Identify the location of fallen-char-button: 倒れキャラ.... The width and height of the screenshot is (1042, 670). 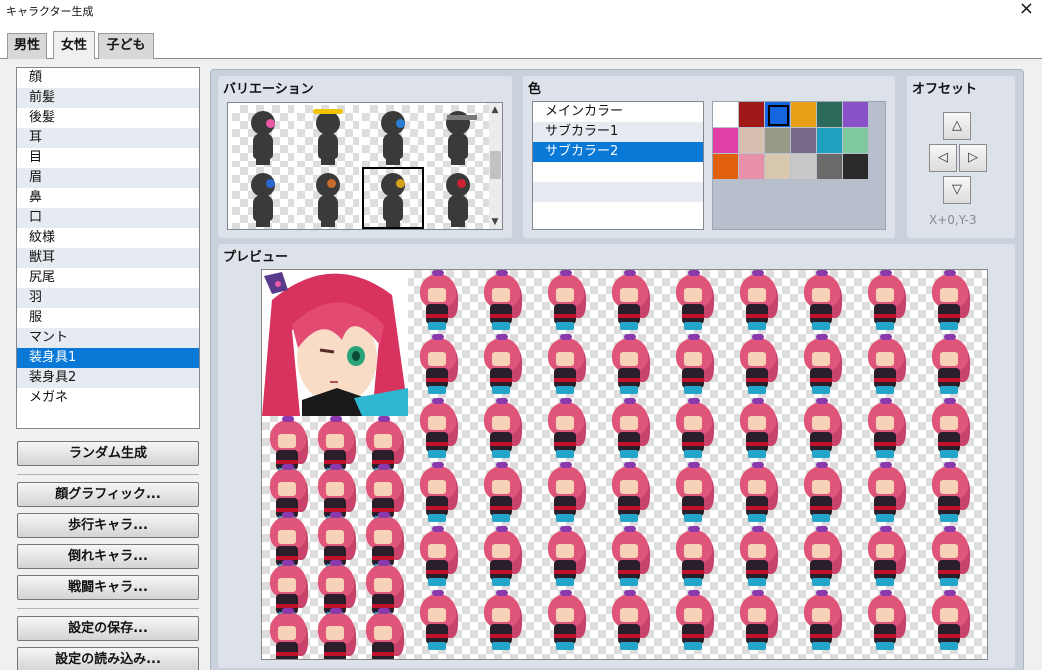
(108, 556).